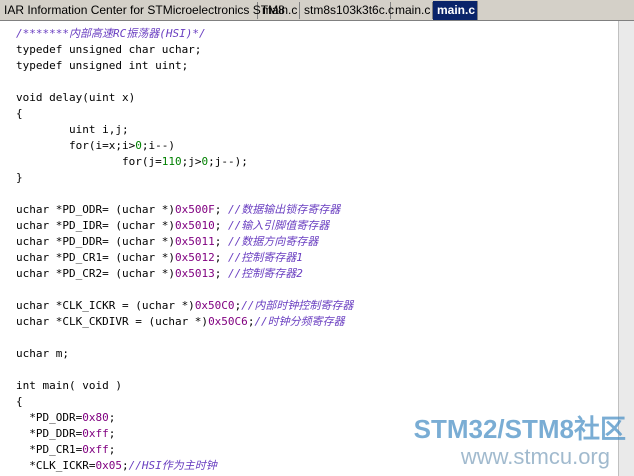 Image resolution: width=634 pixels, height=476 pixels. Describe the element at coordinates (102, 65) in the screenshot. I see `code-token: typedef unsigned int uint;` at that location.